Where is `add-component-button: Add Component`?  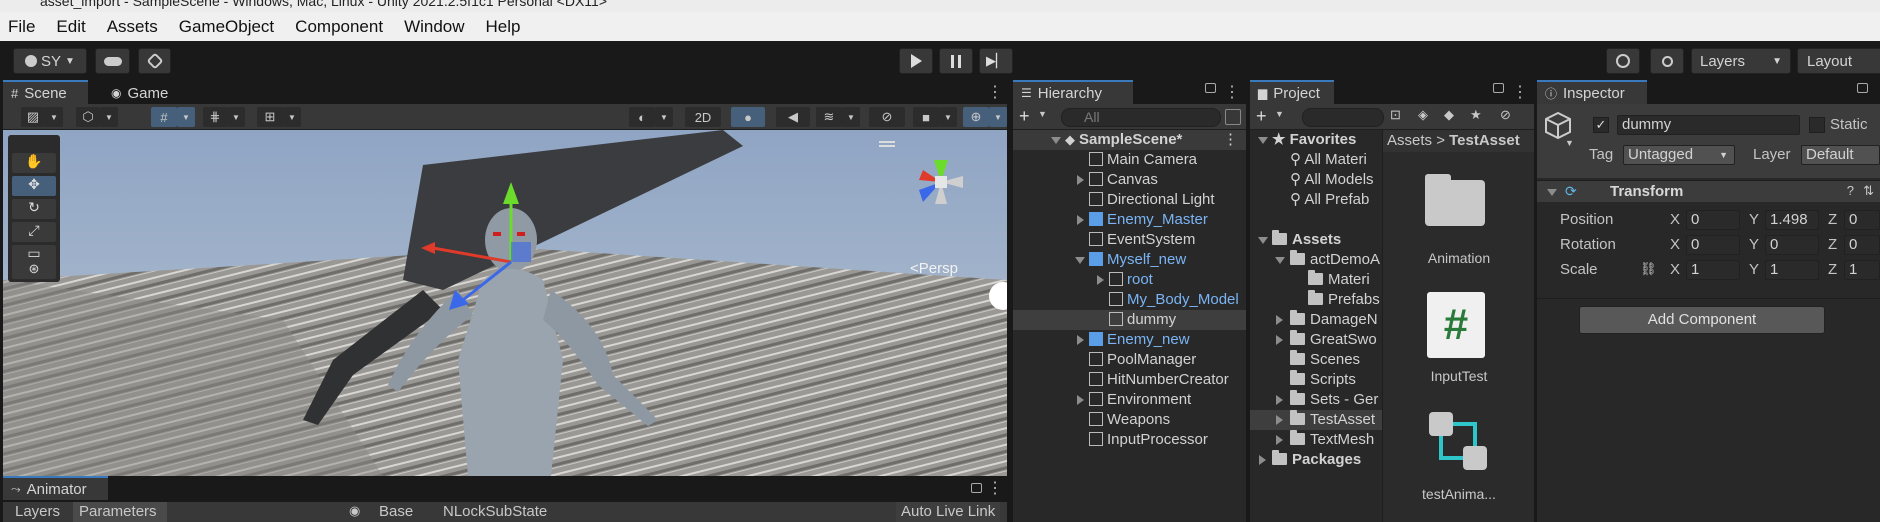
add-component-button: Add Component is located at coordinates (1702, 320).